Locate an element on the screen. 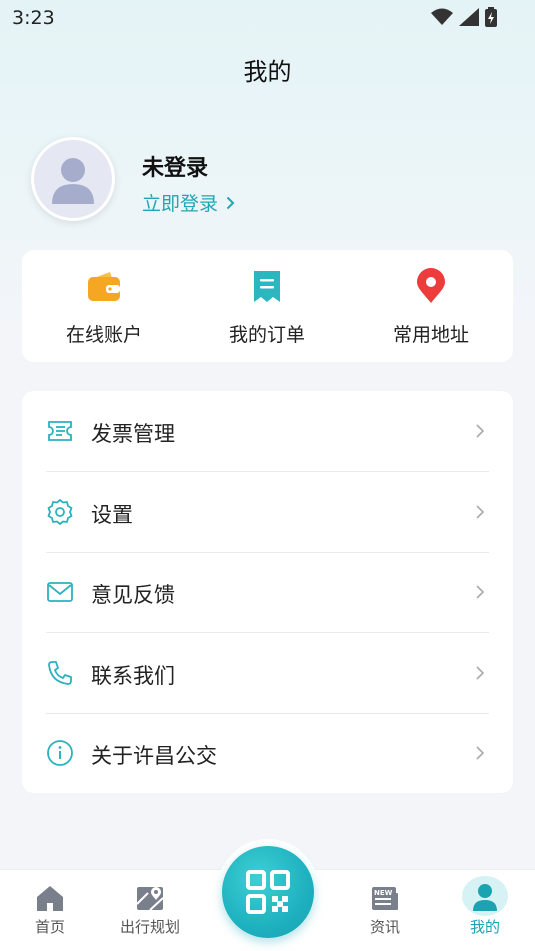  battery-icon is located at coordinates (491, 17).